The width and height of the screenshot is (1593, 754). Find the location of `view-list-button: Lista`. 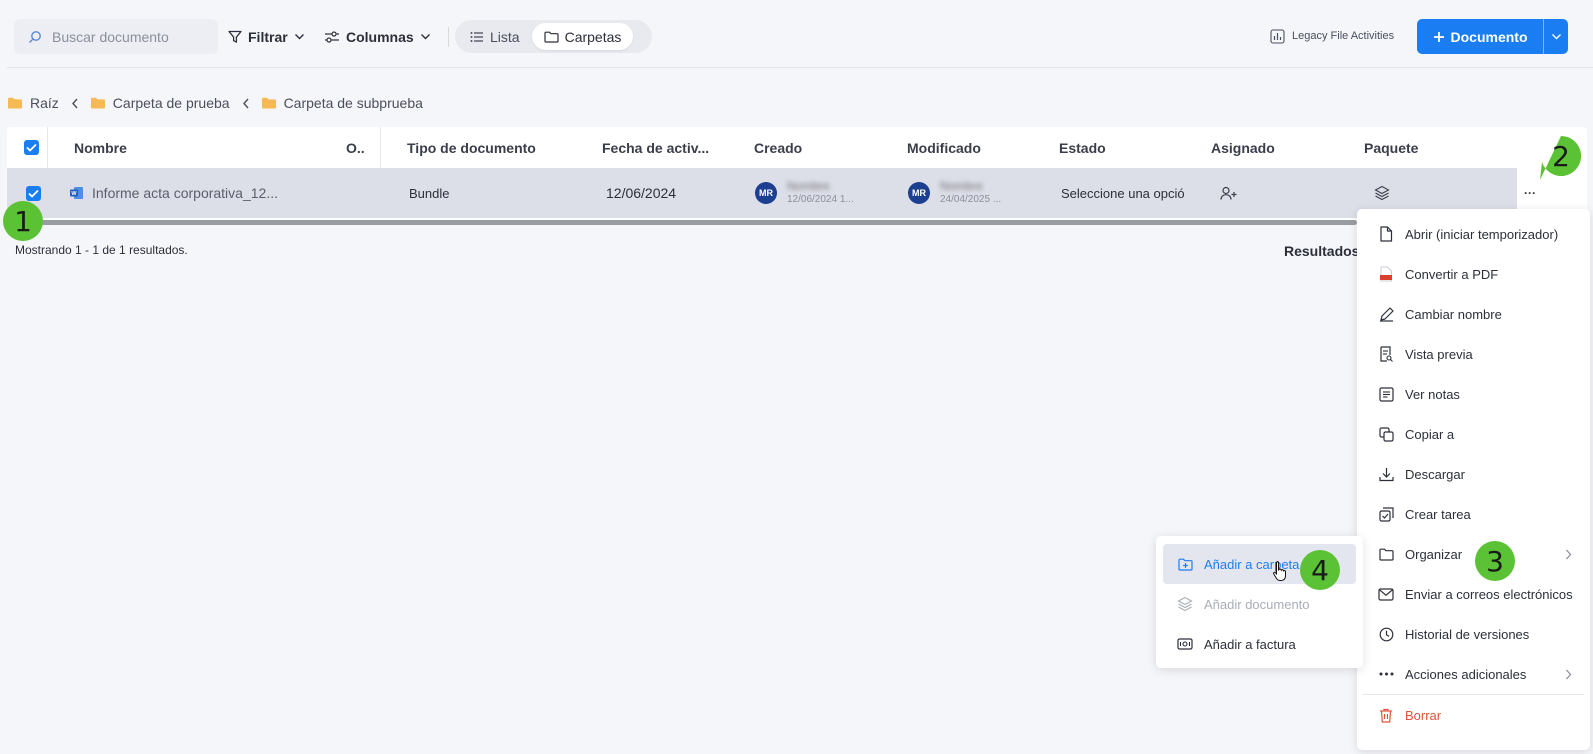

view-list-button: Lista is located at coordinates (495, 36).